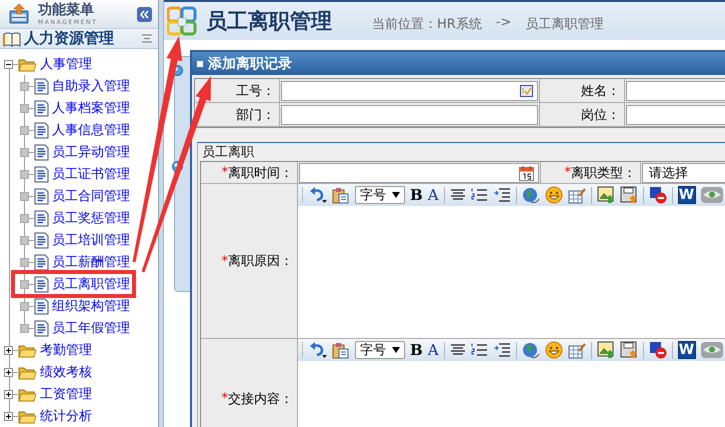 This screenshot has width=725, height=427. I want to click on tree-item: 员工培训管理, so click(91, 240).